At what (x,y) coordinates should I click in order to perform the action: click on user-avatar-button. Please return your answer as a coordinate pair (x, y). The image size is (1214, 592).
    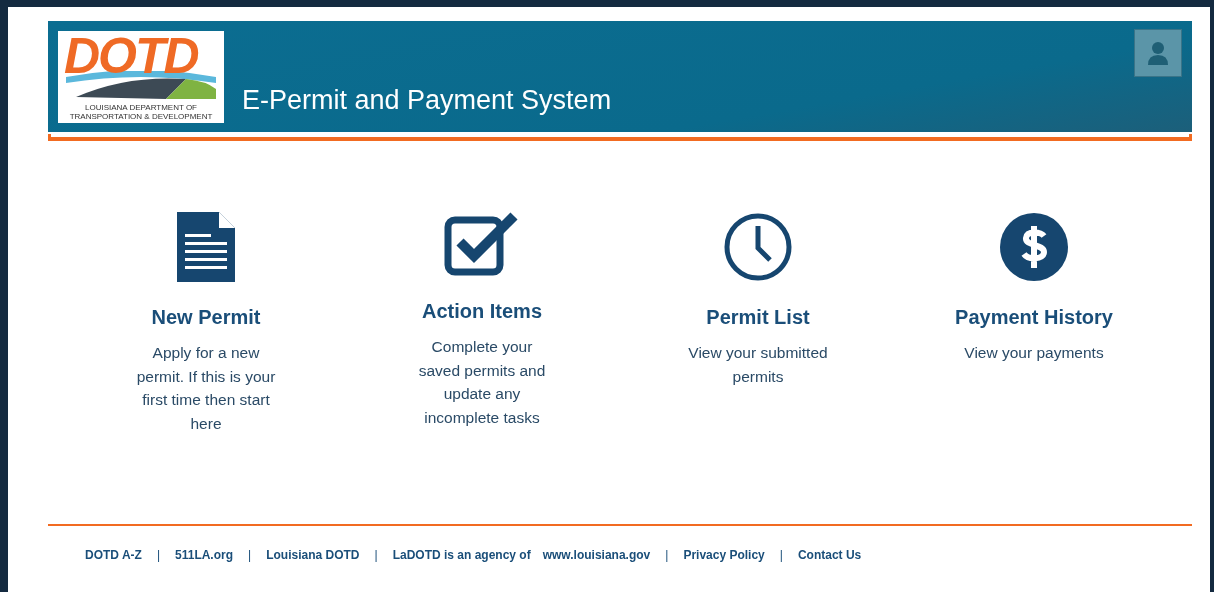
    Looking at the image, I should click on (1158, 53).